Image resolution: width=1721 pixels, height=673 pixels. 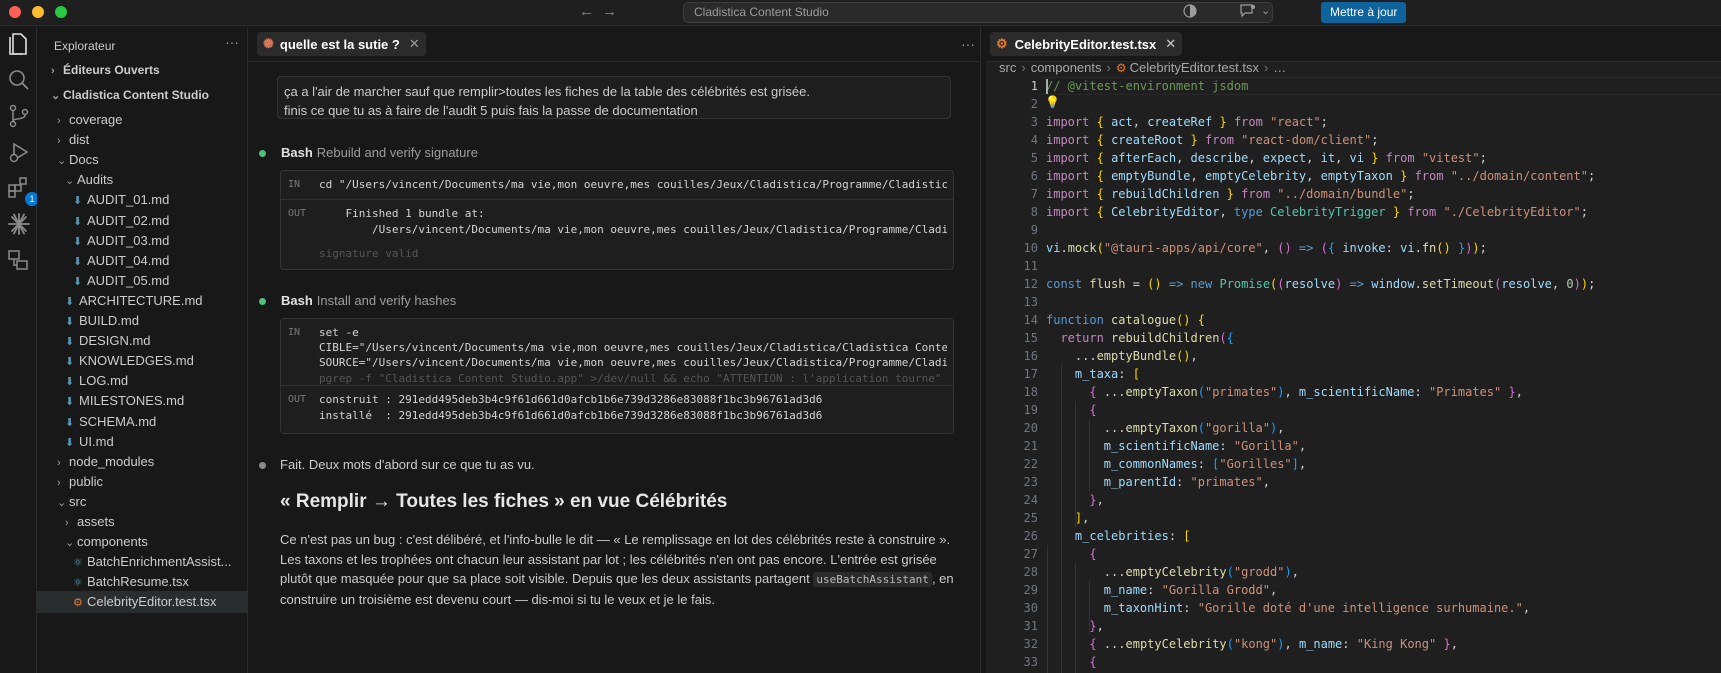 I want to click on tree-folder: ⌄ src, so click(x=142, y=502).